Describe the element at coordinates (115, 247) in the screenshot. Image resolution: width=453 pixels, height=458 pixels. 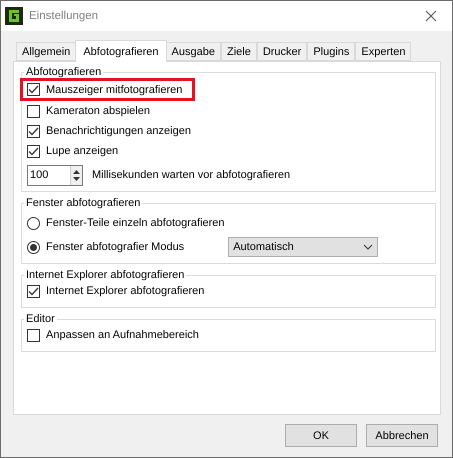
I see `radio-label: Fenster abfotografier Modus` at that location.